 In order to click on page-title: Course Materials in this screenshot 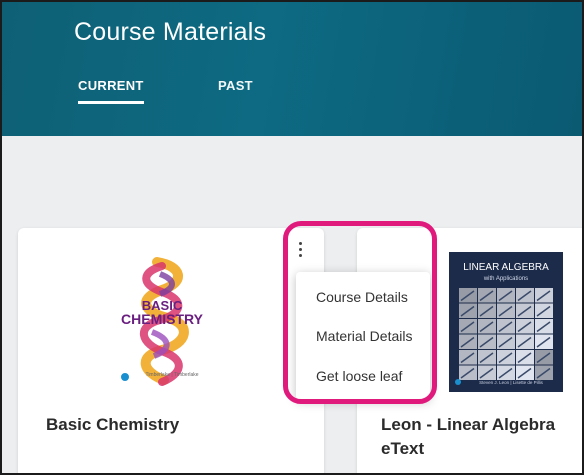, I will do `click(170, 32)`.